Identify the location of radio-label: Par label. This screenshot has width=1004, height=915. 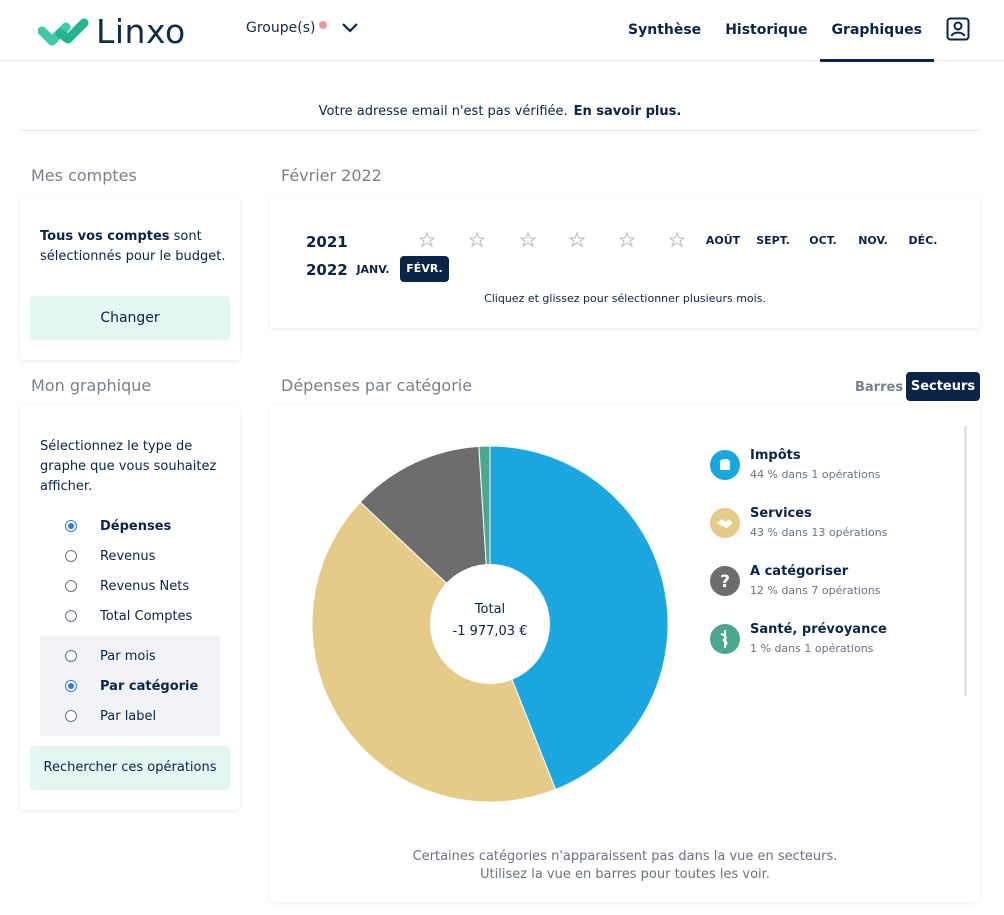
(128, 716).